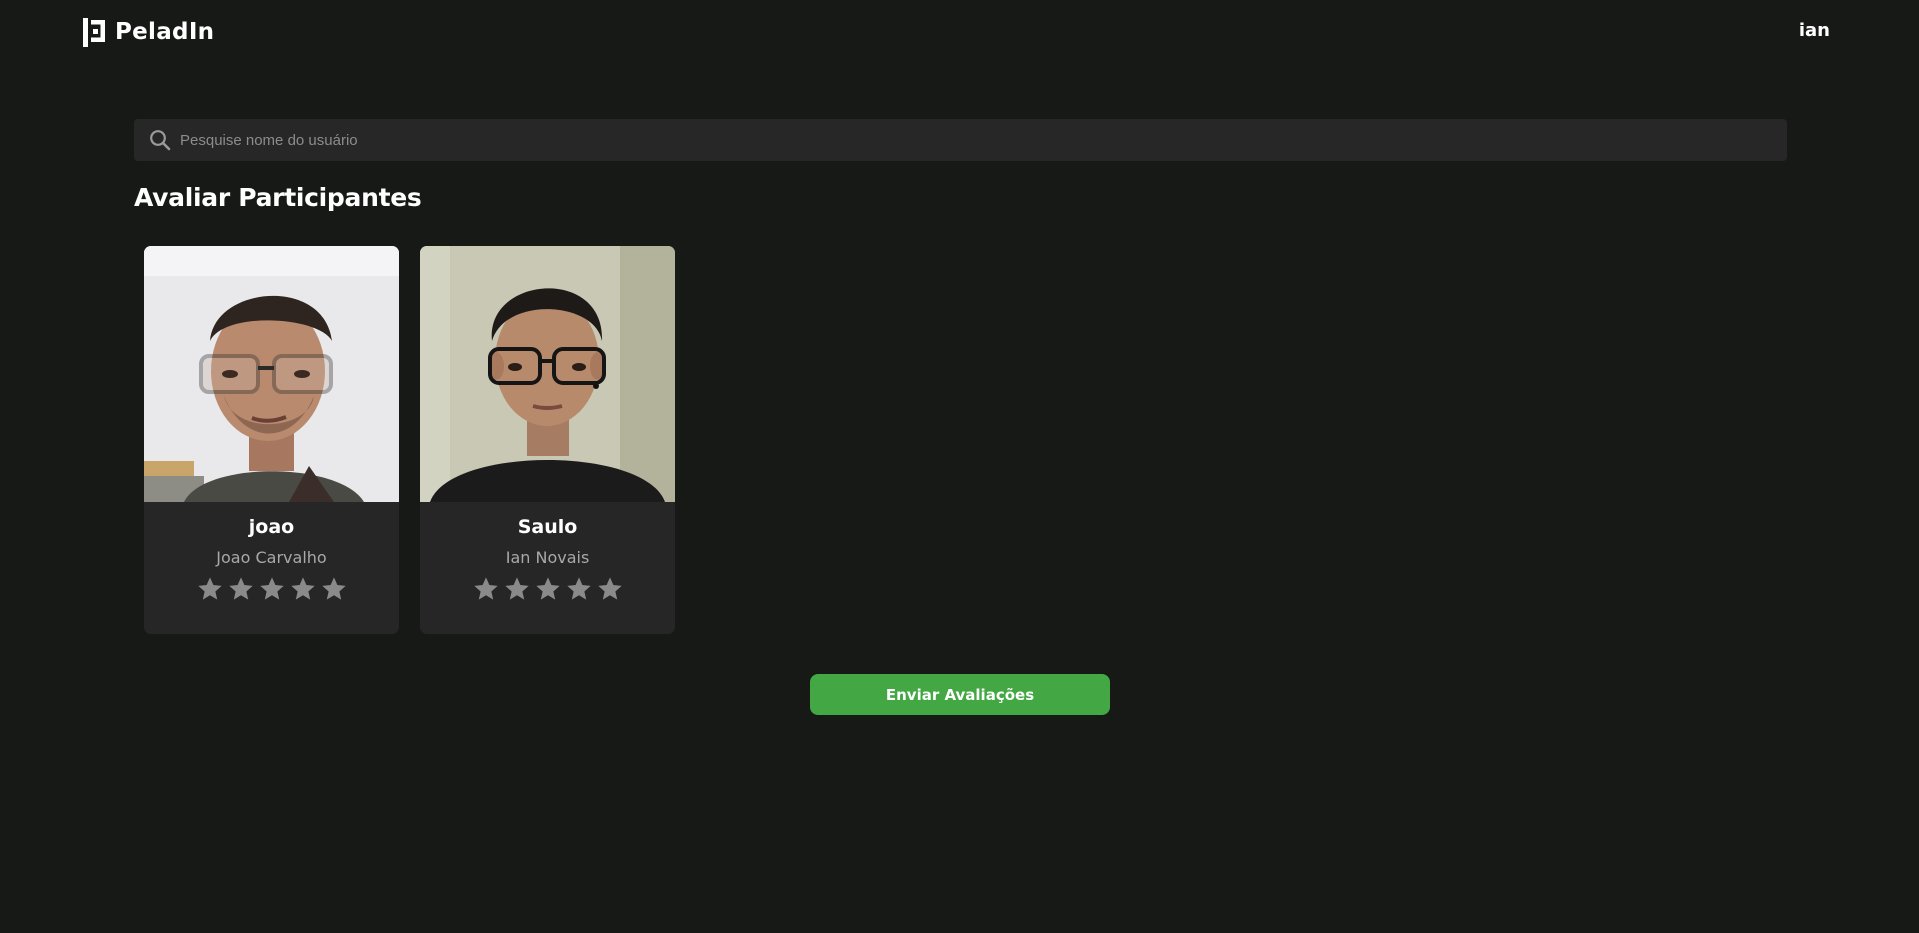  I want to click on participants-list: joao Joao Carvalho Saulo Ian Novais, so click(409, 440).